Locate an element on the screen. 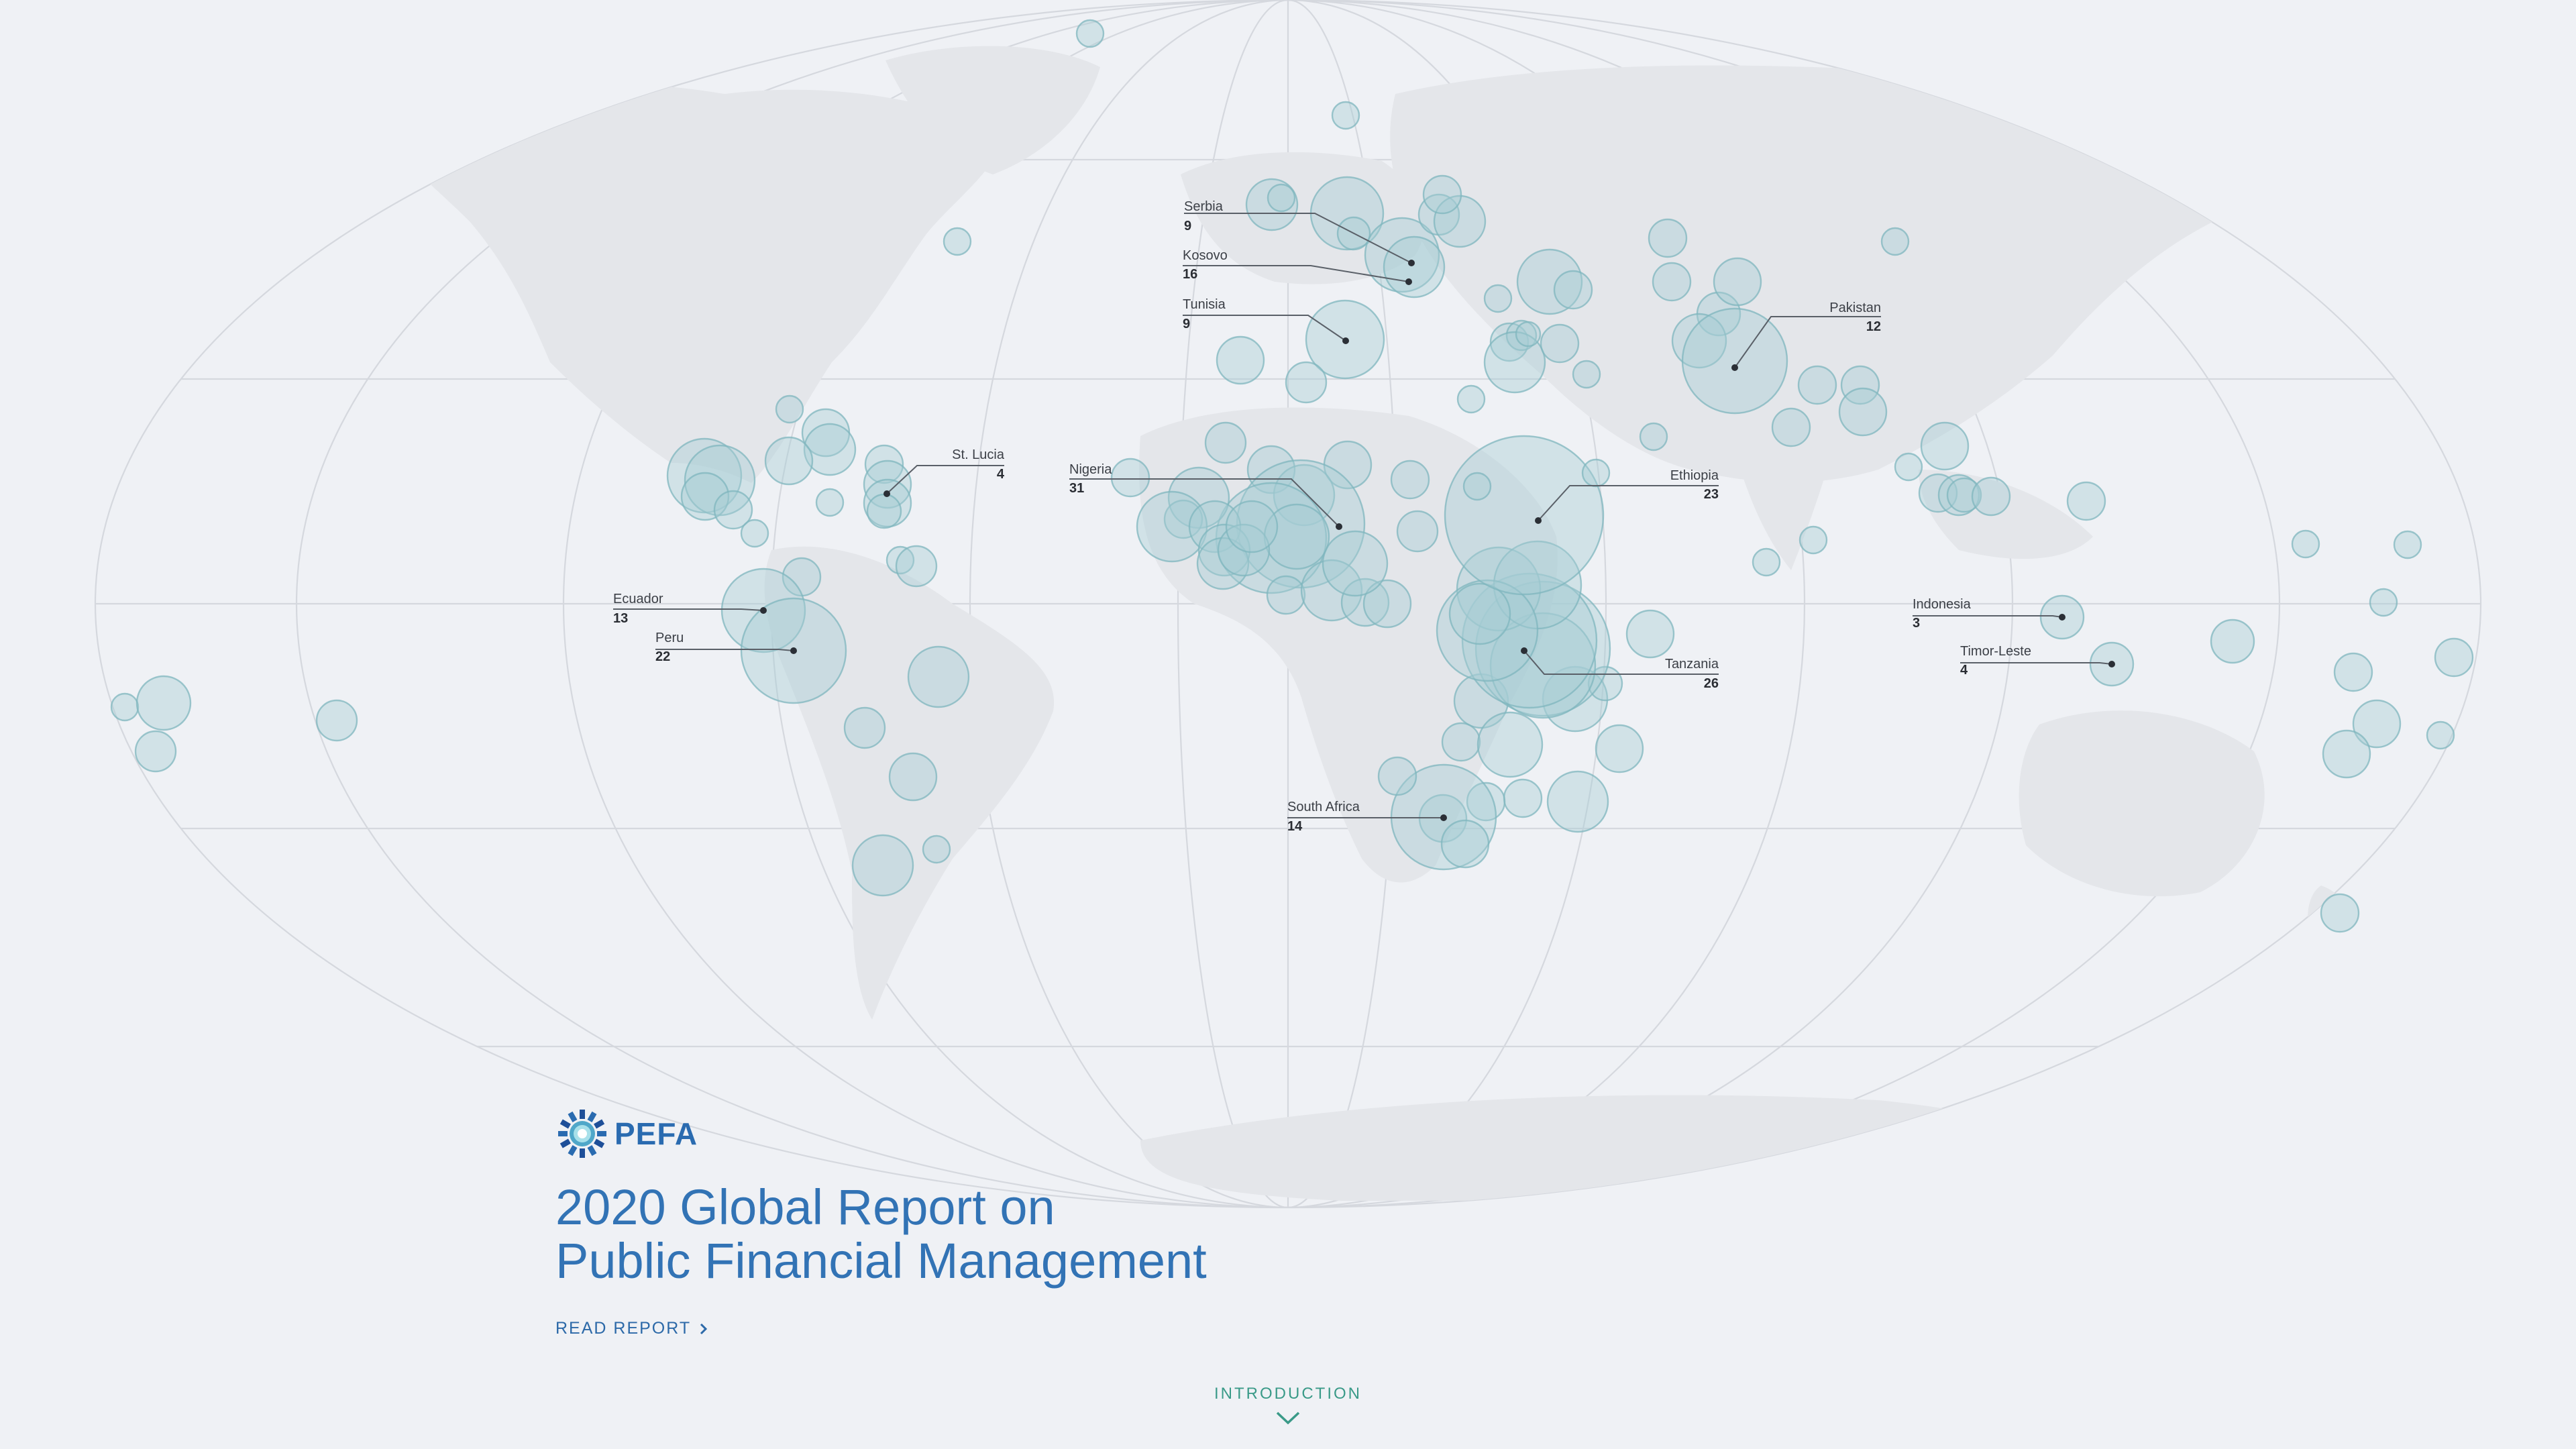  country-name: Pakistan is located at coordinates (1855, 308).